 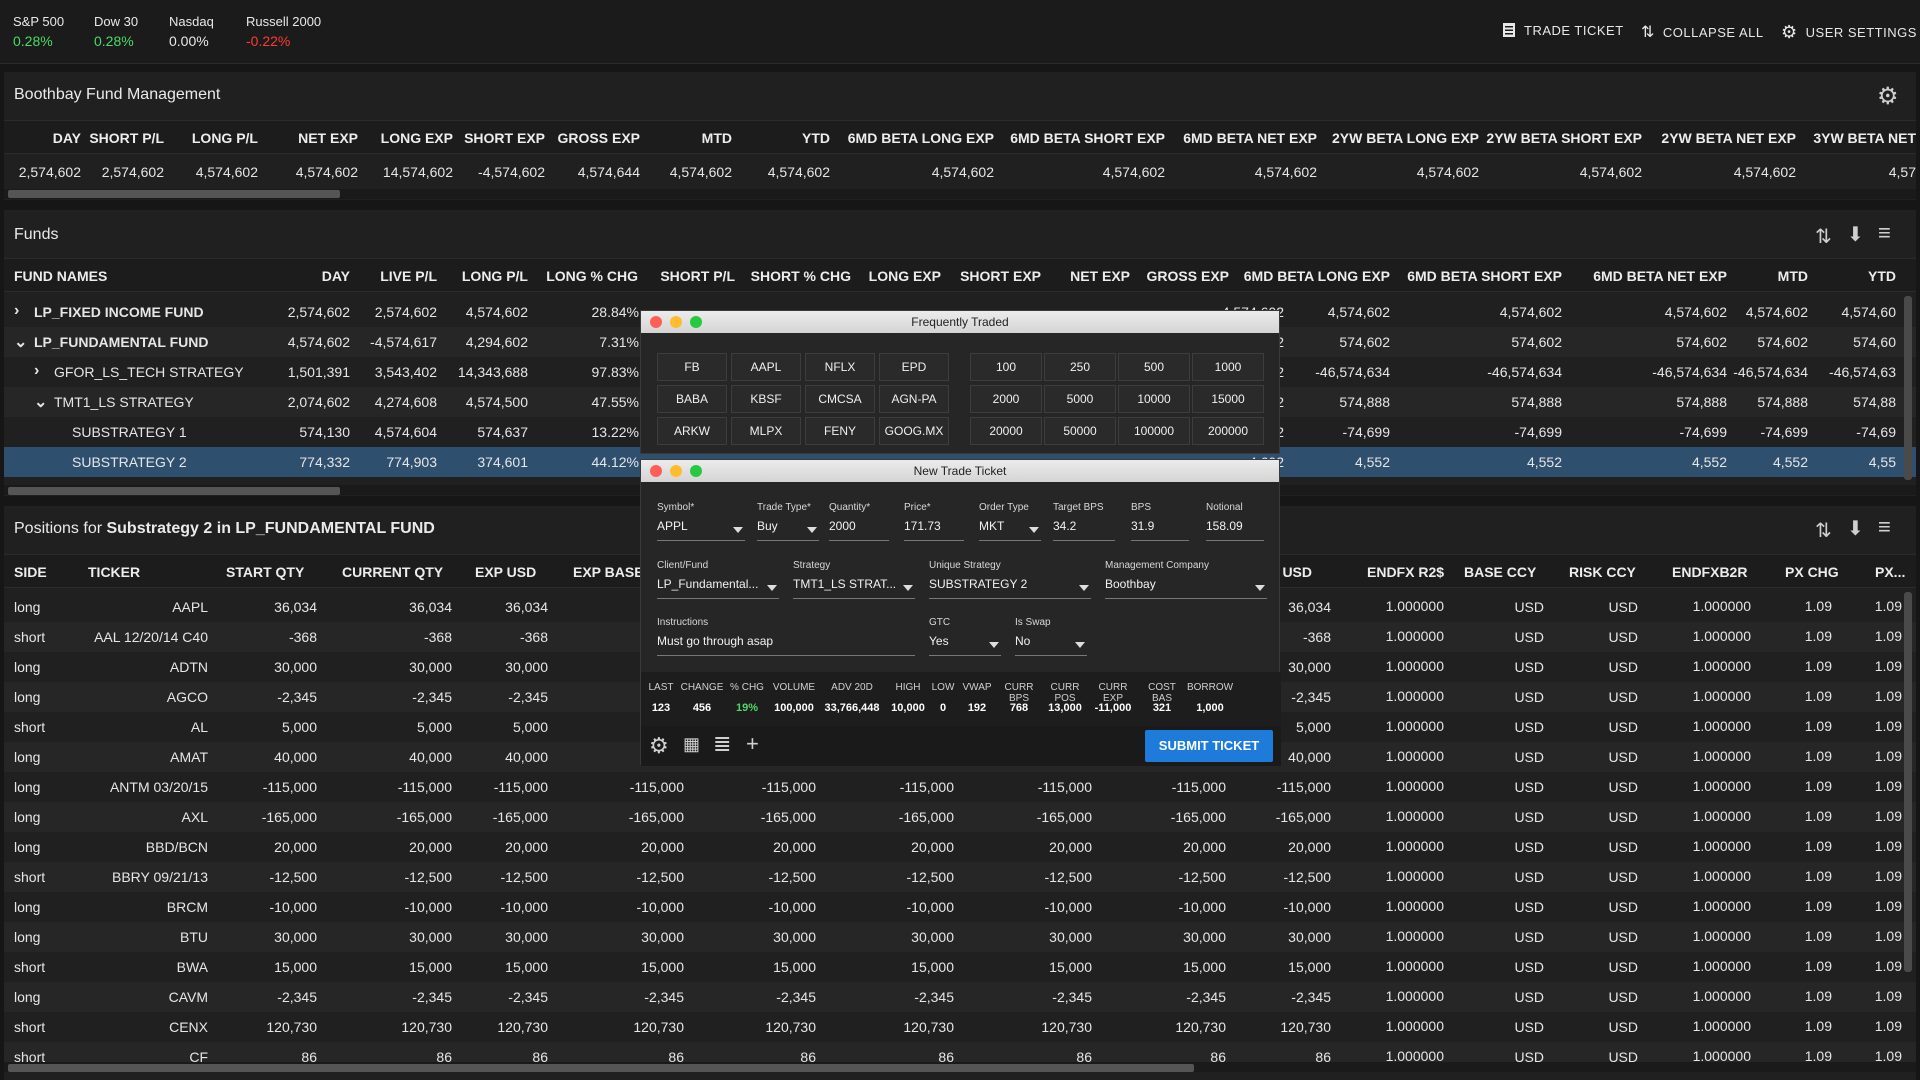 What do you see at coordinates (1562, 138) in the screenshot?
I see `column-header: 2YW BETA SHORT EXP` at bounding box center [1562, 138].